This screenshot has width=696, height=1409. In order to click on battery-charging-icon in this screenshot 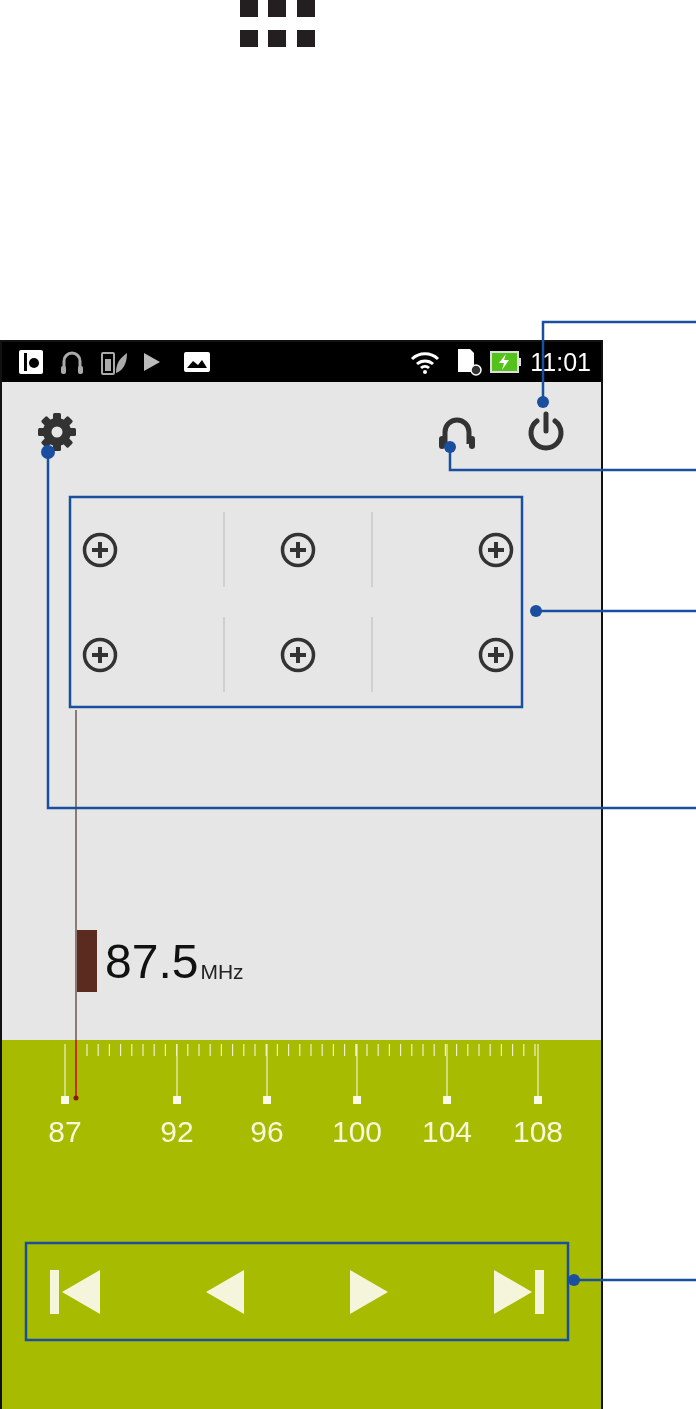, I will do `click(506, 362)`.